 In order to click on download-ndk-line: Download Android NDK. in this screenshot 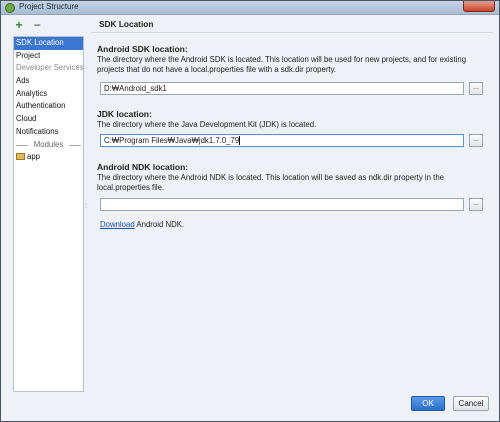, I will do `click(142, 224)`.